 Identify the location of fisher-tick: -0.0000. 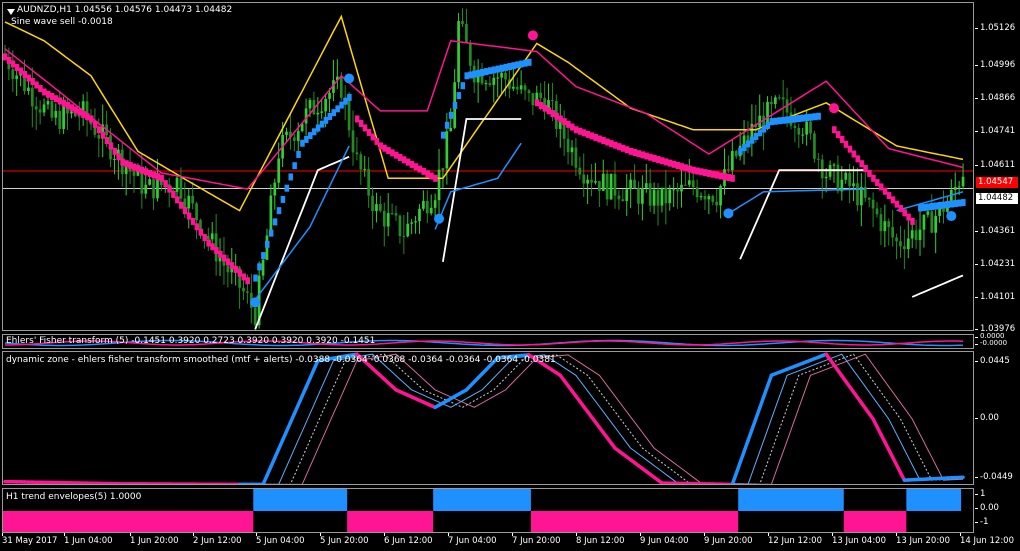
(991, 343).